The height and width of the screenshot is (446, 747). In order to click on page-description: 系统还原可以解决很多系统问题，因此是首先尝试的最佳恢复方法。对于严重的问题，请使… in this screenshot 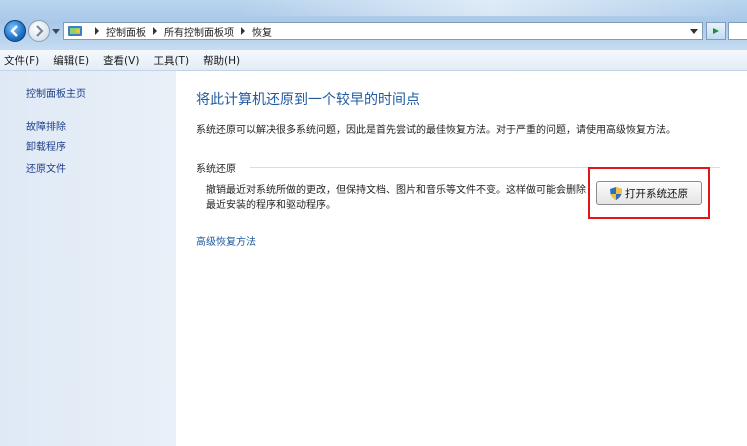, I will do `click(436, 130)`.